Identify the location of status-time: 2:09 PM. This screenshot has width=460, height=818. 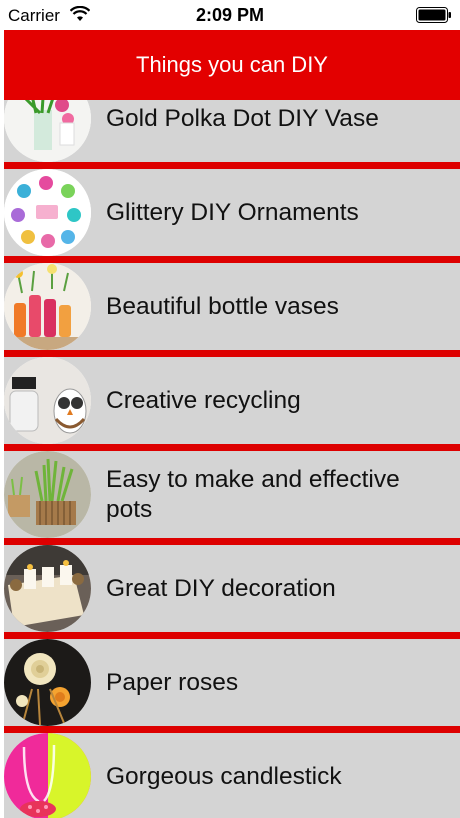
(230, 15).